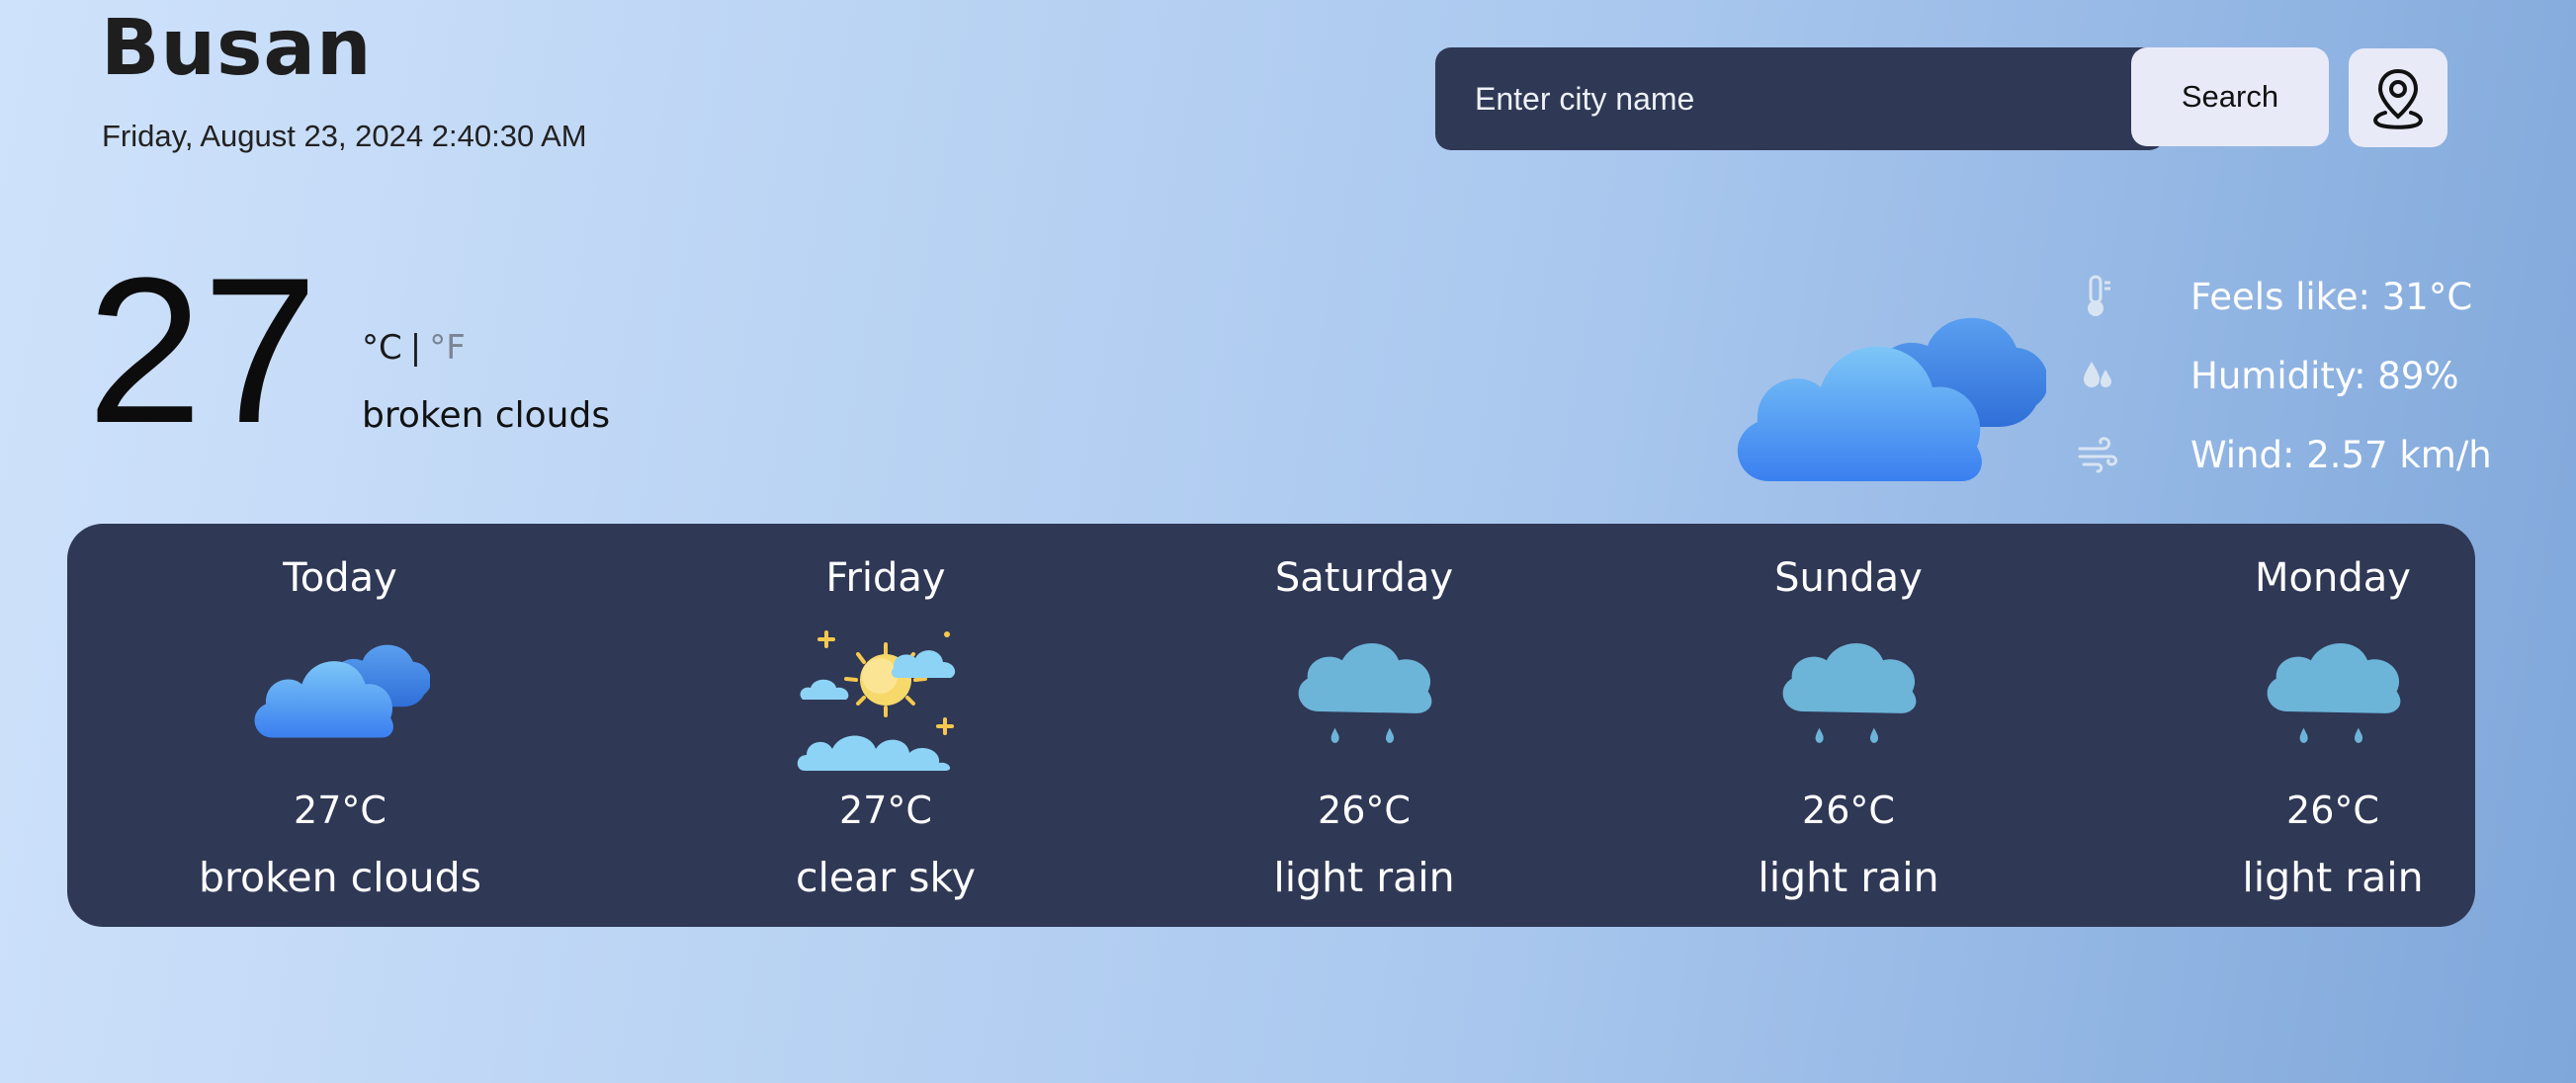 The image size is (2576, 1083). Describe the element at coordinates (1848, 578) in the screenshot. I see `forecast-day-name: Sunday` at that location.